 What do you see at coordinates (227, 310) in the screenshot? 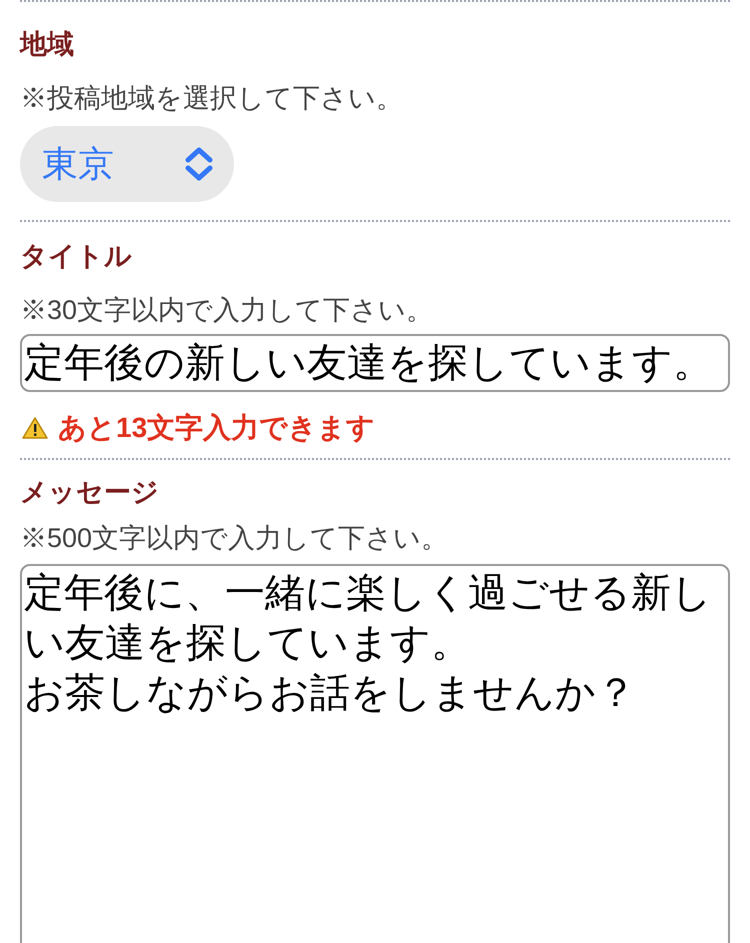
I see `hint-text: ※30文字以内で入力して下さい。` at bounding box center [227, 310].